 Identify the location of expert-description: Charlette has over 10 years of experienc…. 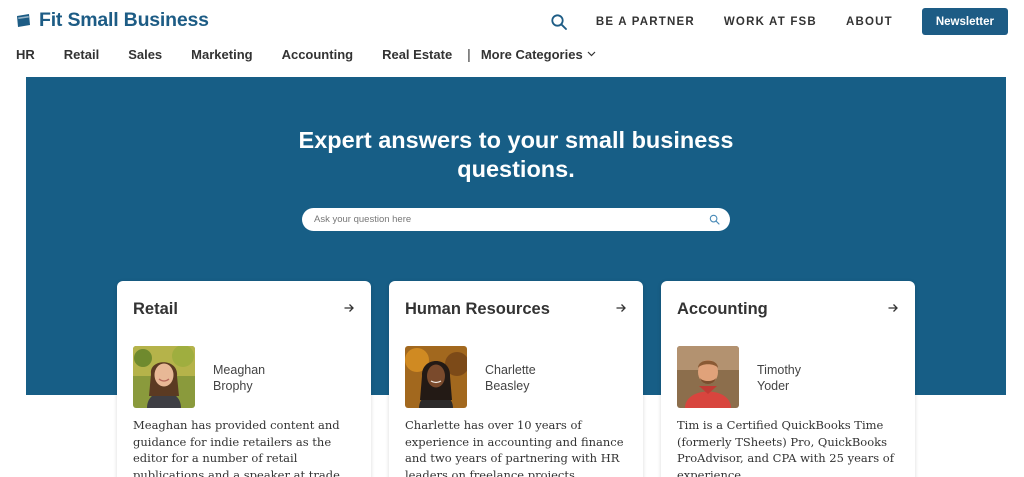
(514, 447).